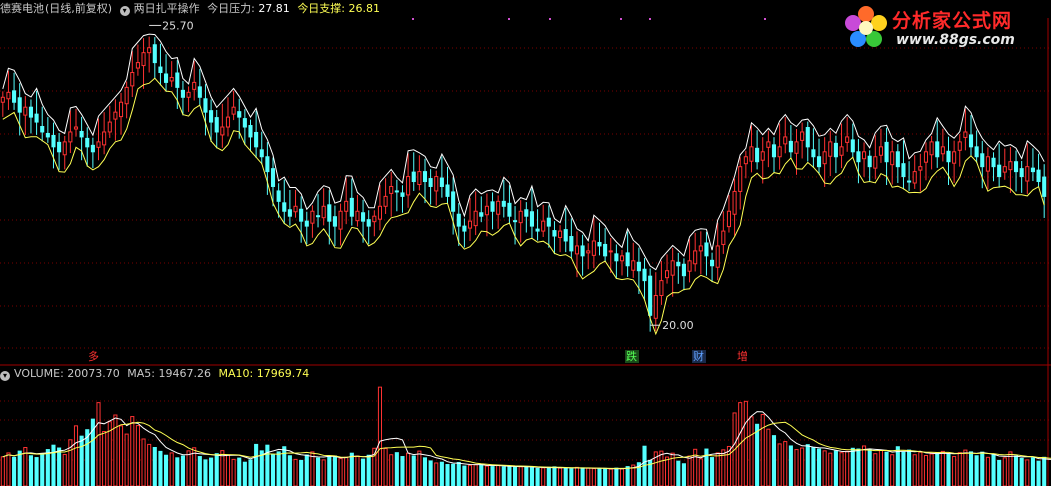  I want to click on indicator-name: 两日扎平操作, so click(167, 8).